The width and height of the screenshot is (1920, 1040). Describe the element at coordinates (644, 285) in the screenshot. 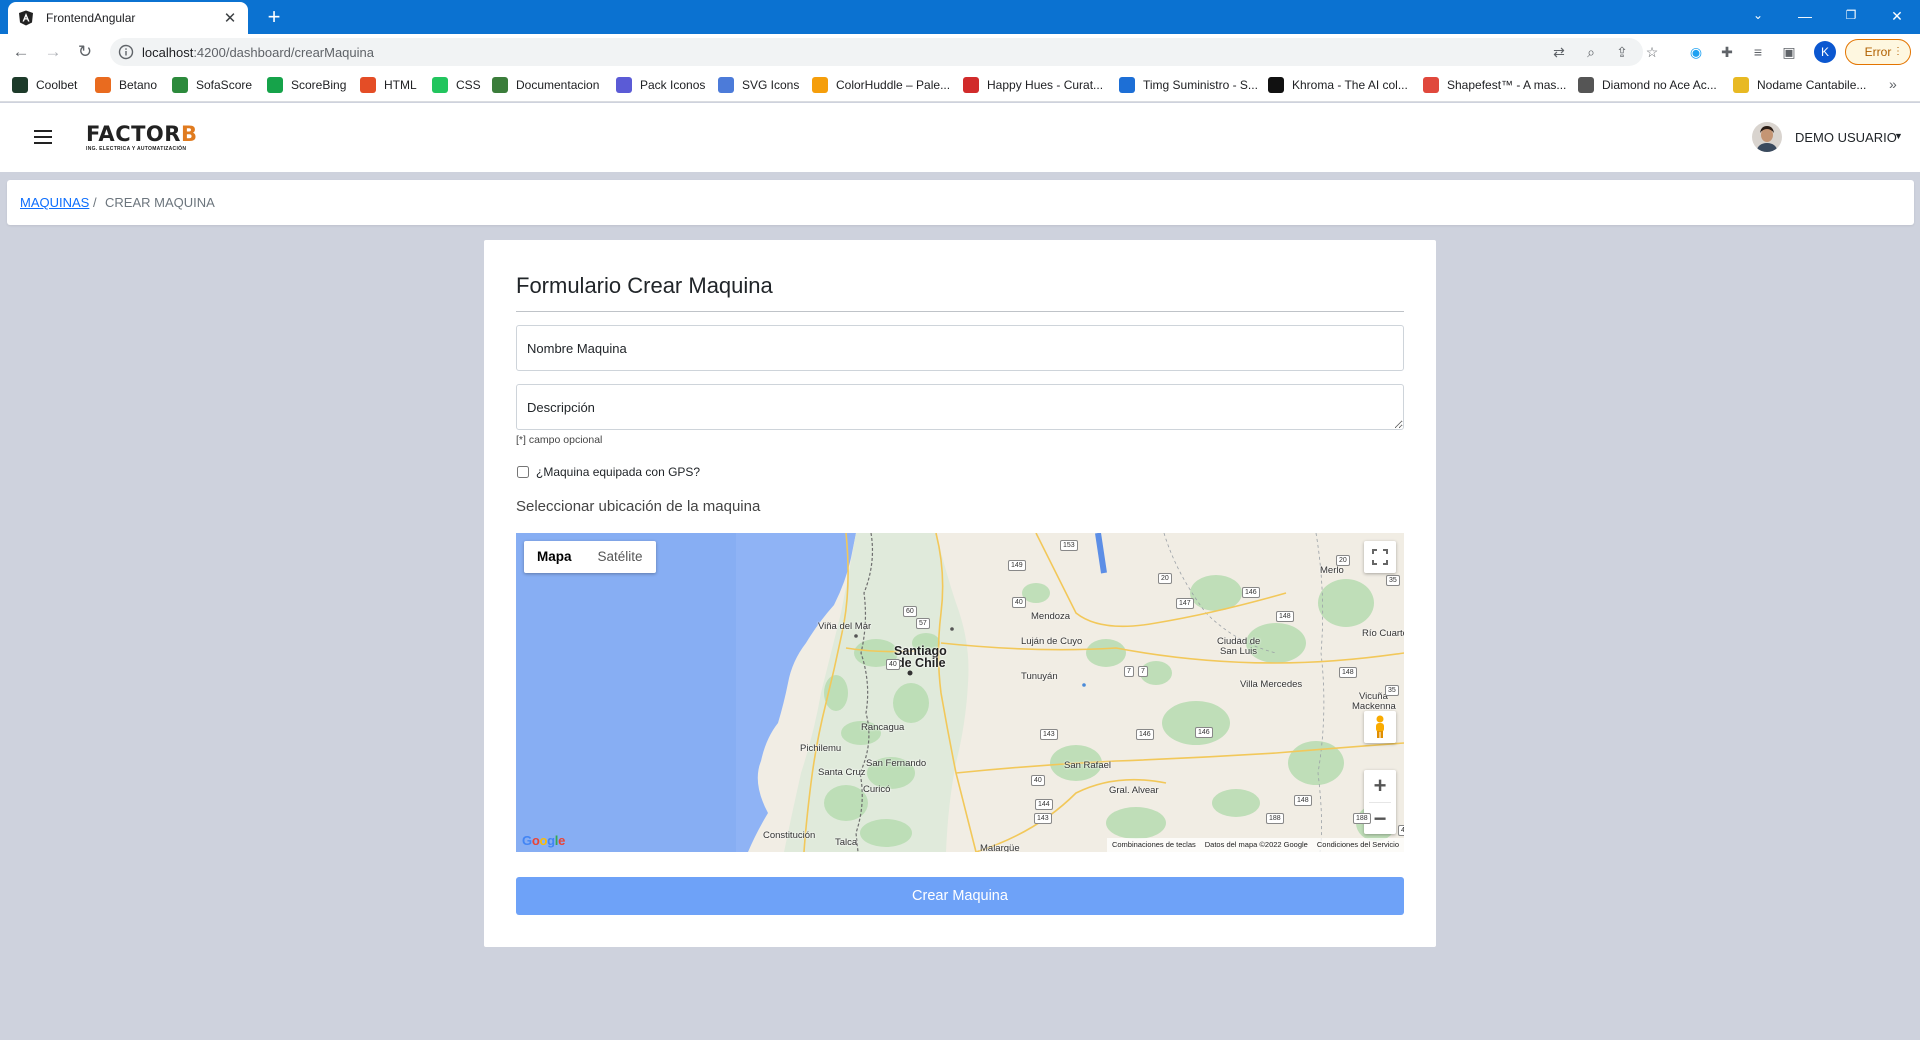

I see `form-title: Formulario Crear Maquina` at that location.